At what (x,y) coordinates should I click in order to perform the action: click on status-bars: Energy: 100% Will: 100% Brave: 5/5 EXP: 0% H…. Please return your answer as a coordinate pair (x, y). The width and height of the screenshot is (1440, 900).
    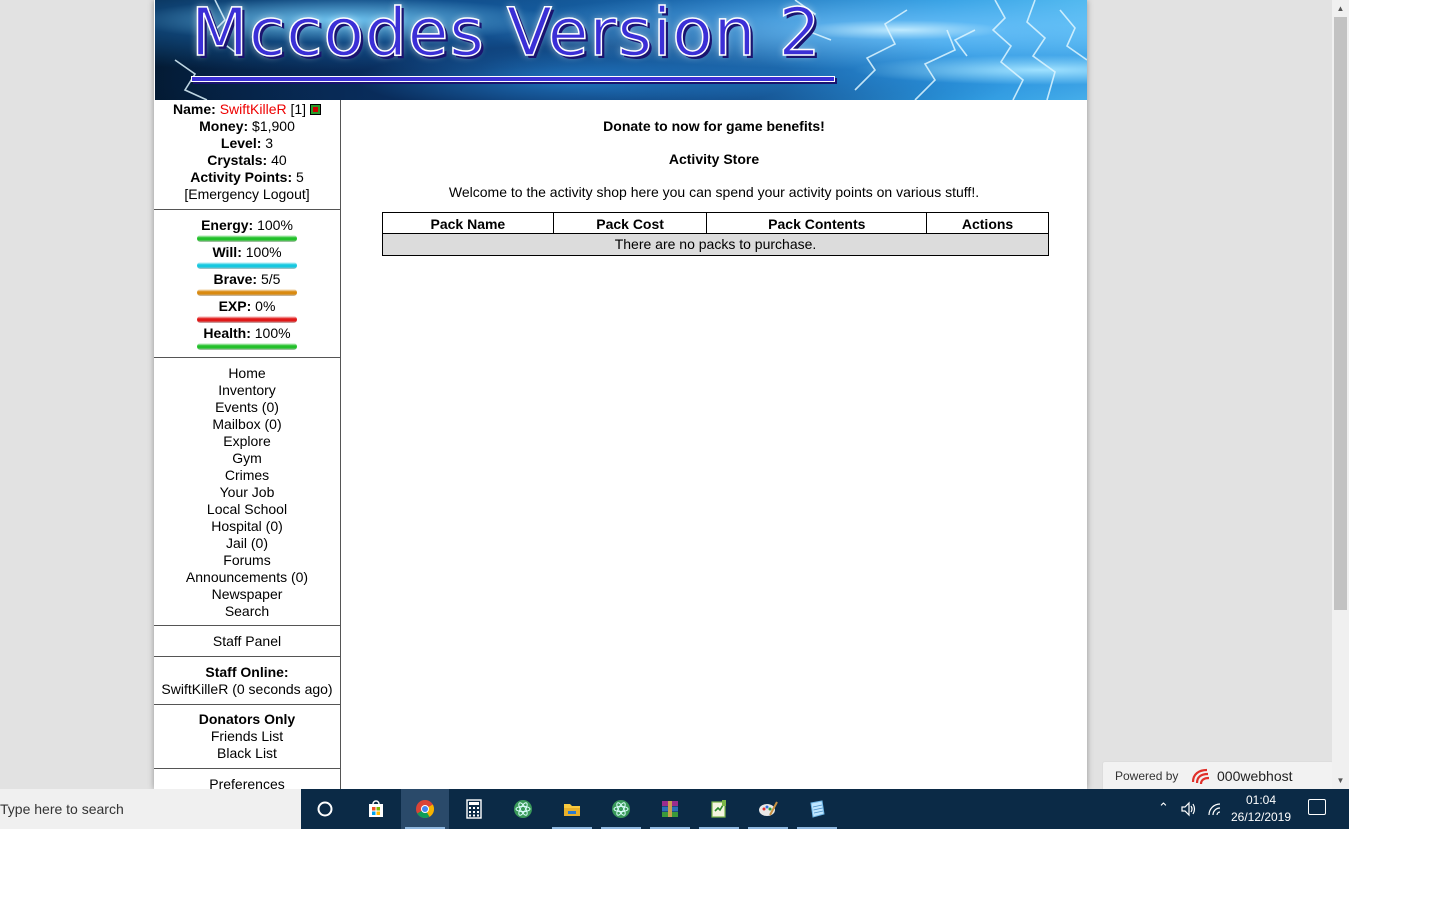
    Looking at the image, I should click on (247, 284).